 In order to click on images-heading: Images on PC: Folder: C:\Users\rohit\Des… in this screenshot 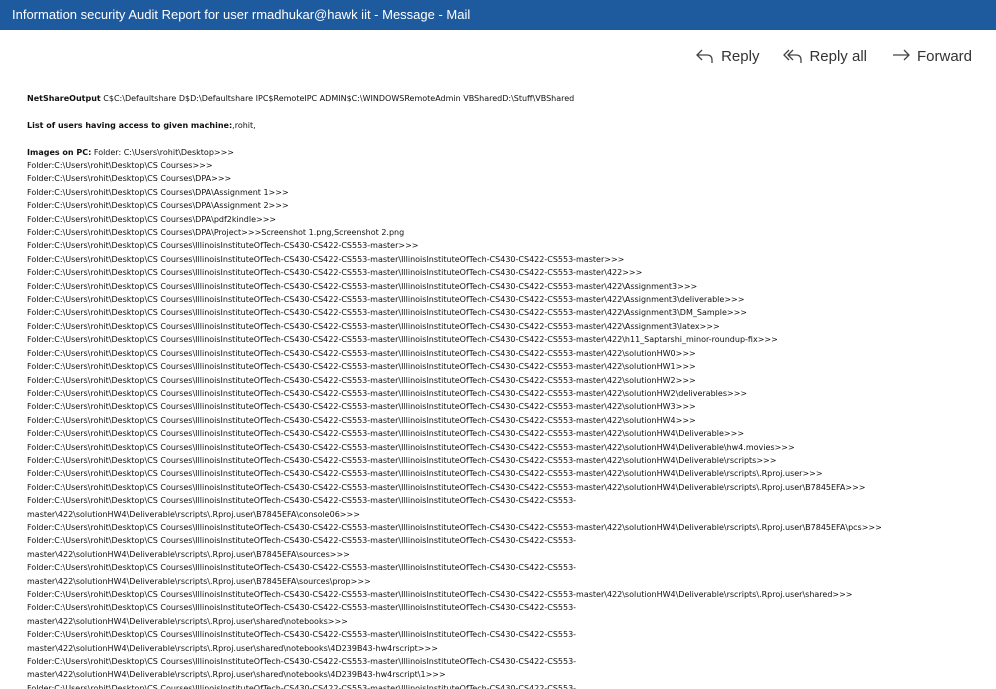, I will do `click(507, 152)`.